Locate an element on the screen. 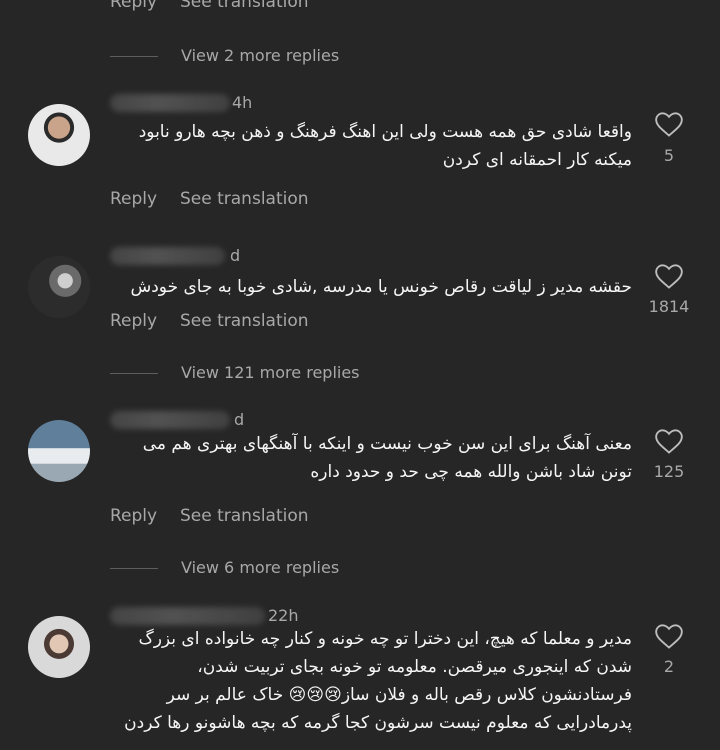  view-more-replies-button: View 121 more replies is located at coordinates (270, 372).